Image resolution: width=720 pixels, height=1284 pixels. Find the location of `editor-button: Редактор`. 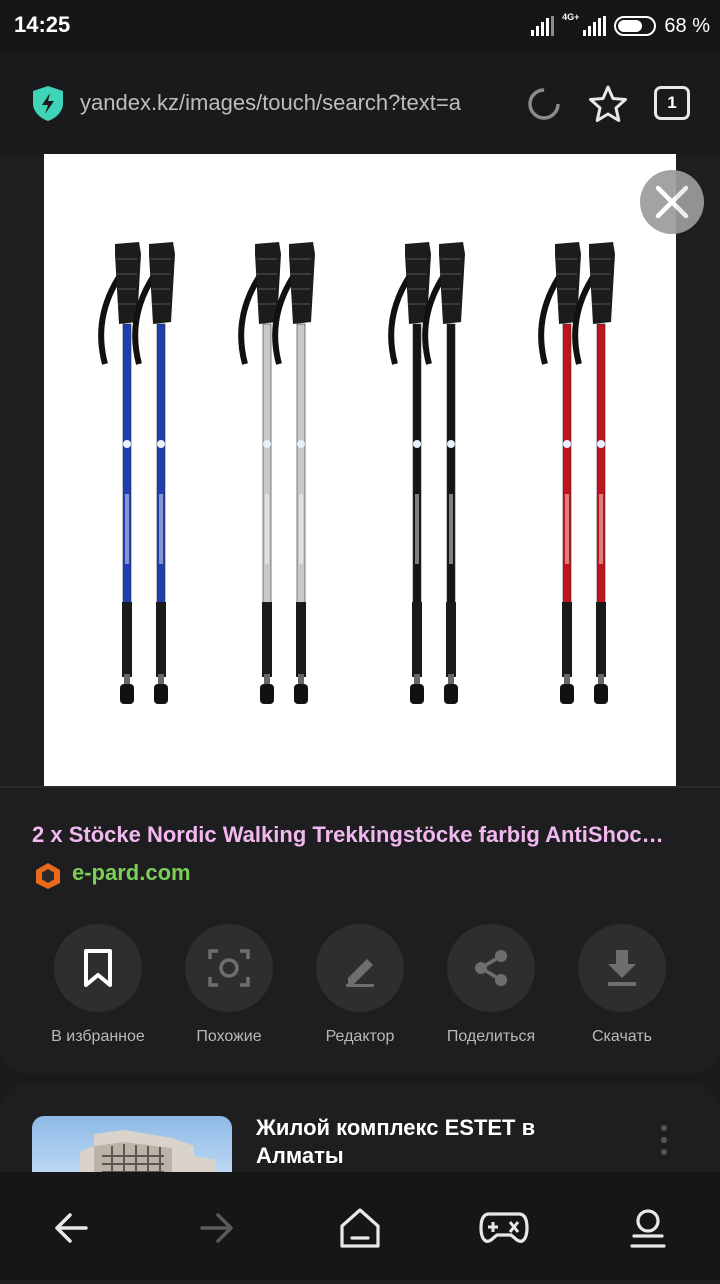

editor-button: Редактор is located at coordinates (360, 985).